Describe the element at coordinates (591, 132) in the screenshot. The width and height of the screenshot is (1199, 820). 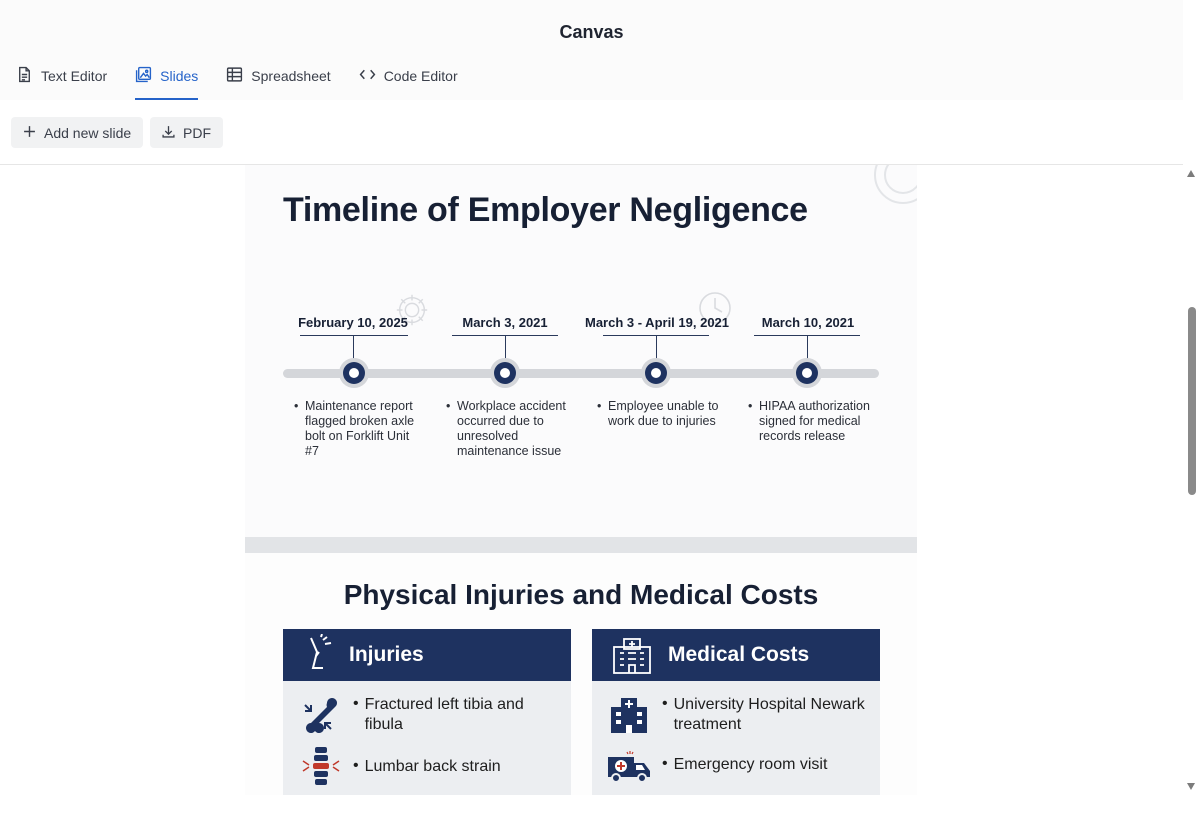
I see `toolbar: Add new slide PDF` at that location.